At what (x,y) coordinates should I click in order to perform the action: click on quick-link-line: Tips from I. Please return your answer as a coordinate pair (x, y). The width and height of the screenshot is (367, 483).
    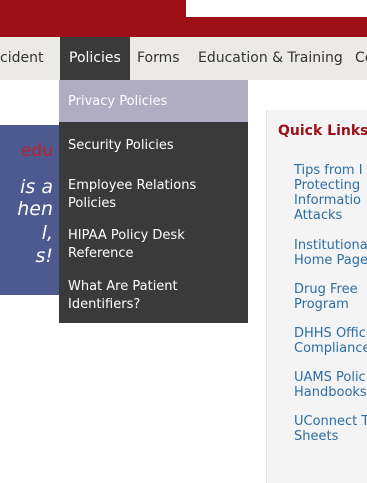
    Looking at the image, I should click on (328, 170).